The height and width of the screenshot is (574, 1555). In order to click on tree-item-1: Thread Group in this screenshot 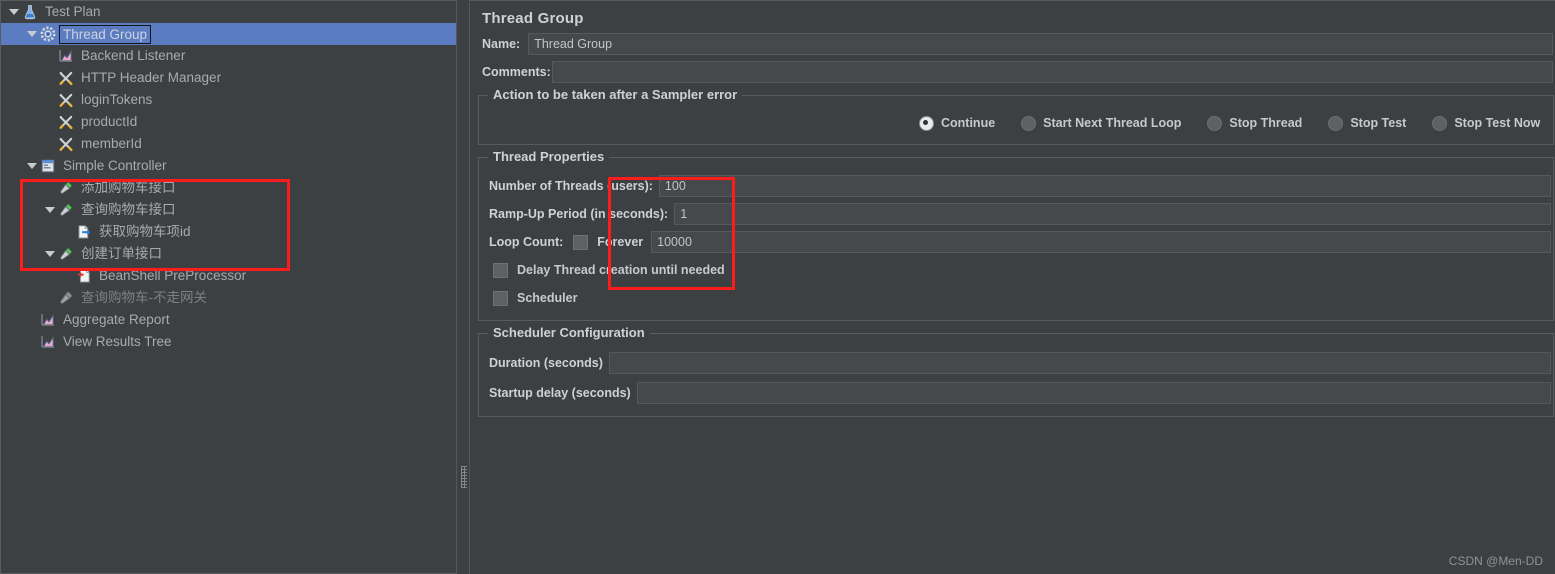, I will do `click(228, 34)`.